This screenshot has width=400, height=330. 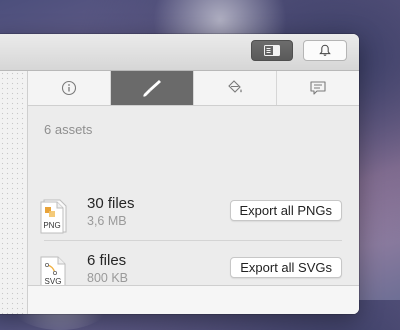 I want to click on export-all-svgs-button: Export all SVGs, so click(x=286, y=267).